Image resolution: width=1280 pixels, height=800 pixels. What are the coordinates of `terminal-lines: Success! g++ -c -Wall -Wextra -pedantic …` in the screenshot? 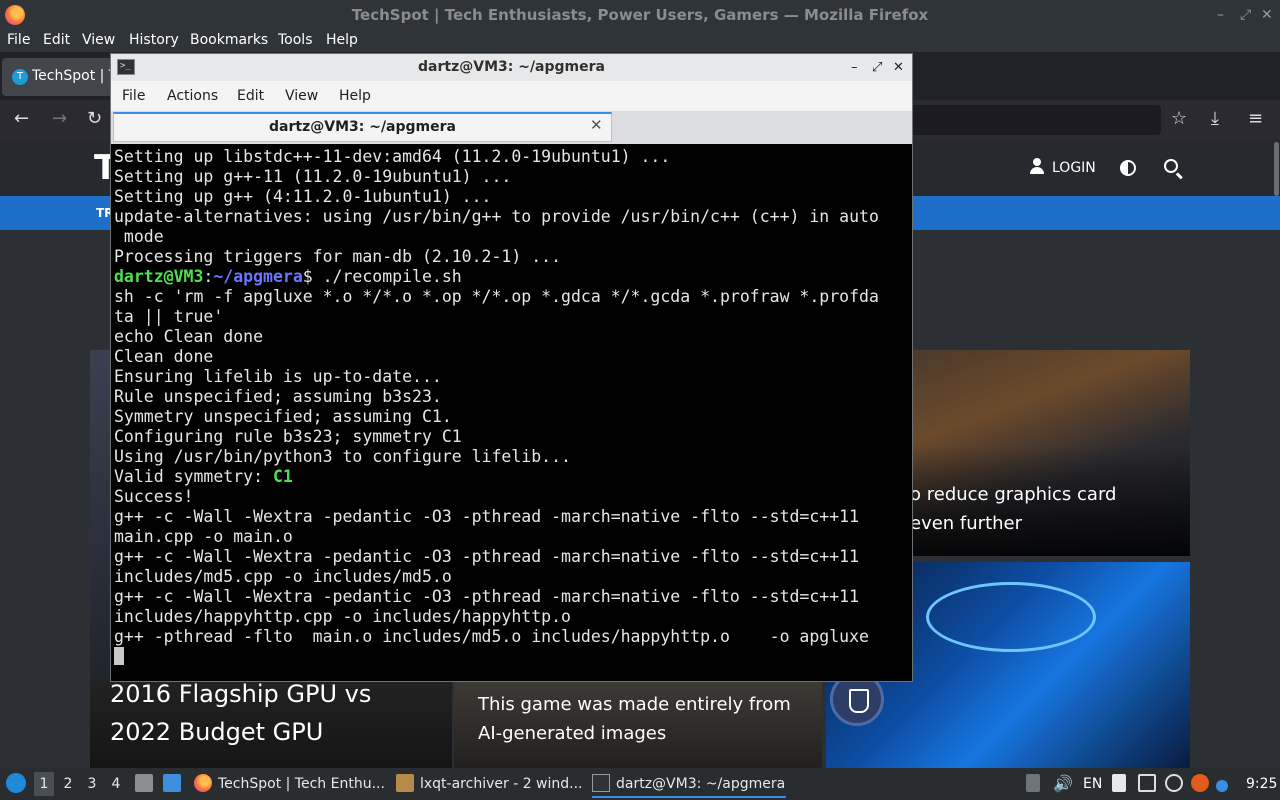 It's located at (491, 566).